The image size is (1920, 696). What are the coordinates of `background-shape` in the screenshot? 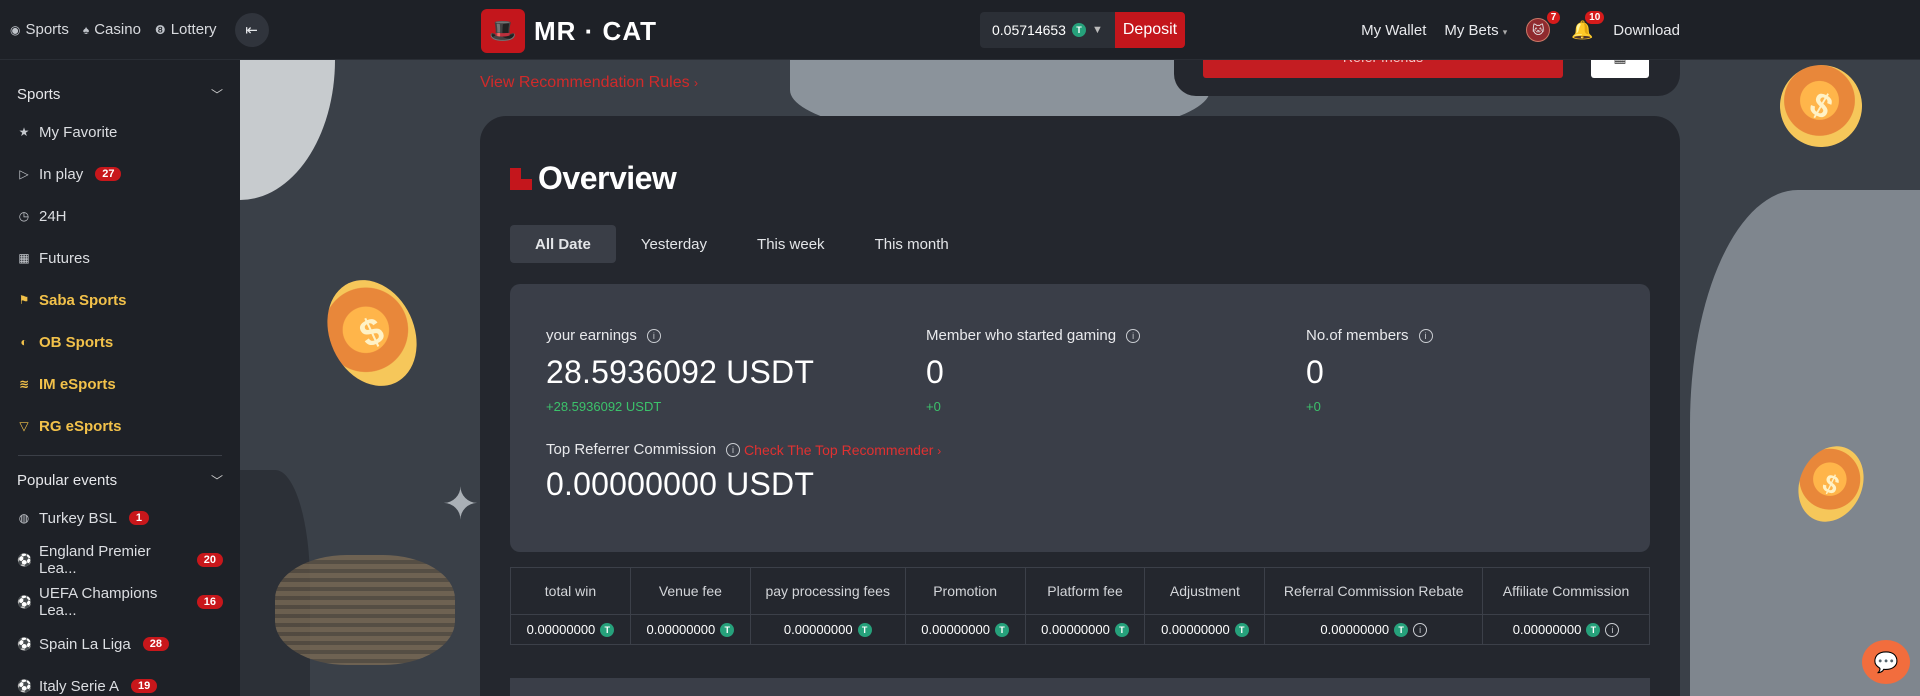 It's located at (1805, 443).